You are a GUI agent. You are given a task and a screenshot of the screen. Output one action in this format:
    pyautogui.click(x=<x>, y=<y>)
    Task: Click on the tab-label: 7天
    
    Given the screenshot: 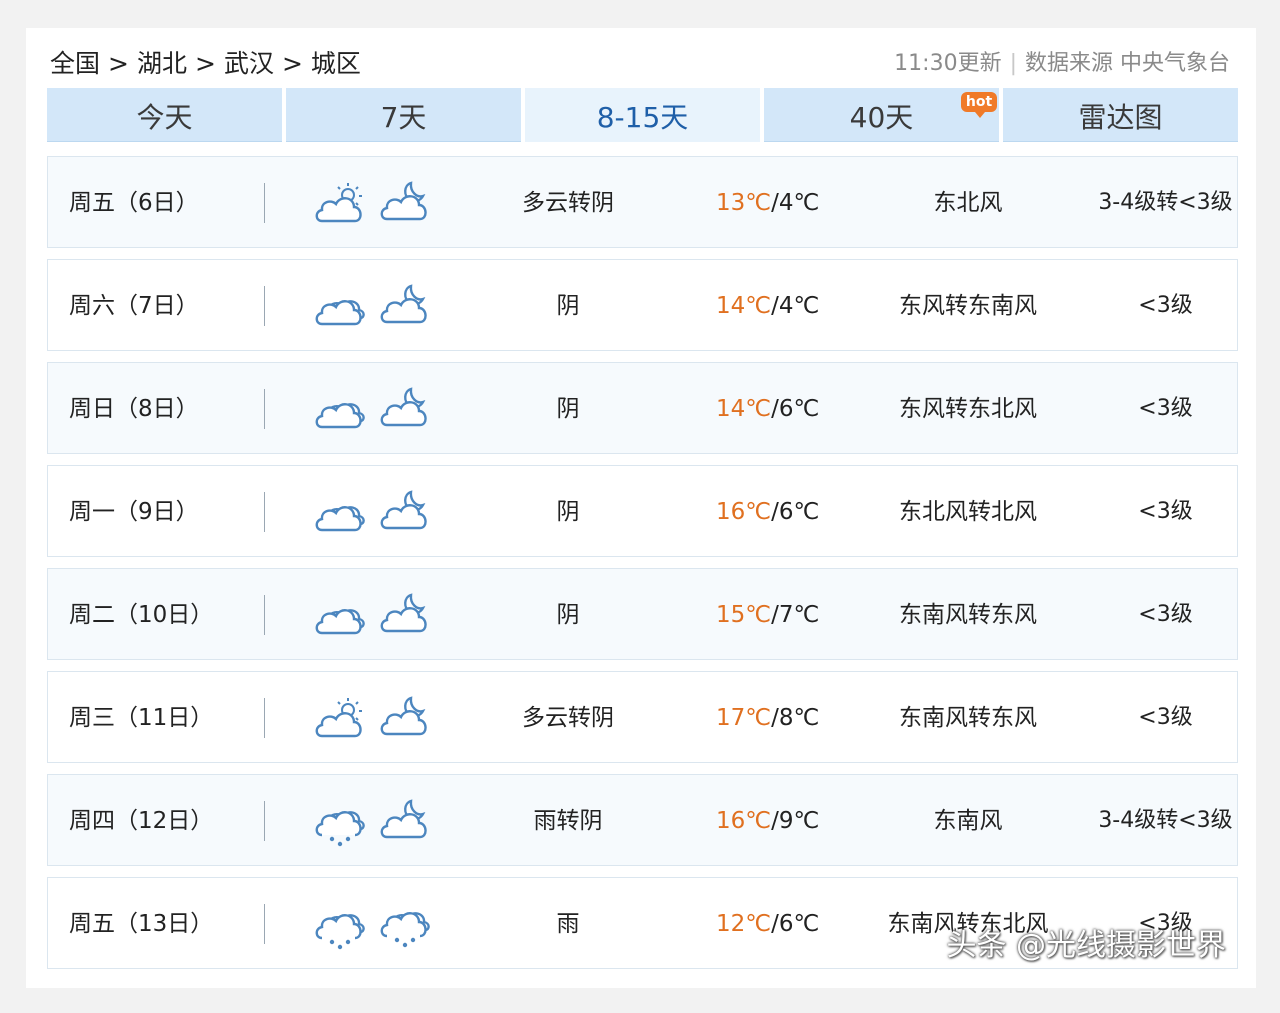 What is the action you would take?
    pyautogui.click(x=403, y=117)
    